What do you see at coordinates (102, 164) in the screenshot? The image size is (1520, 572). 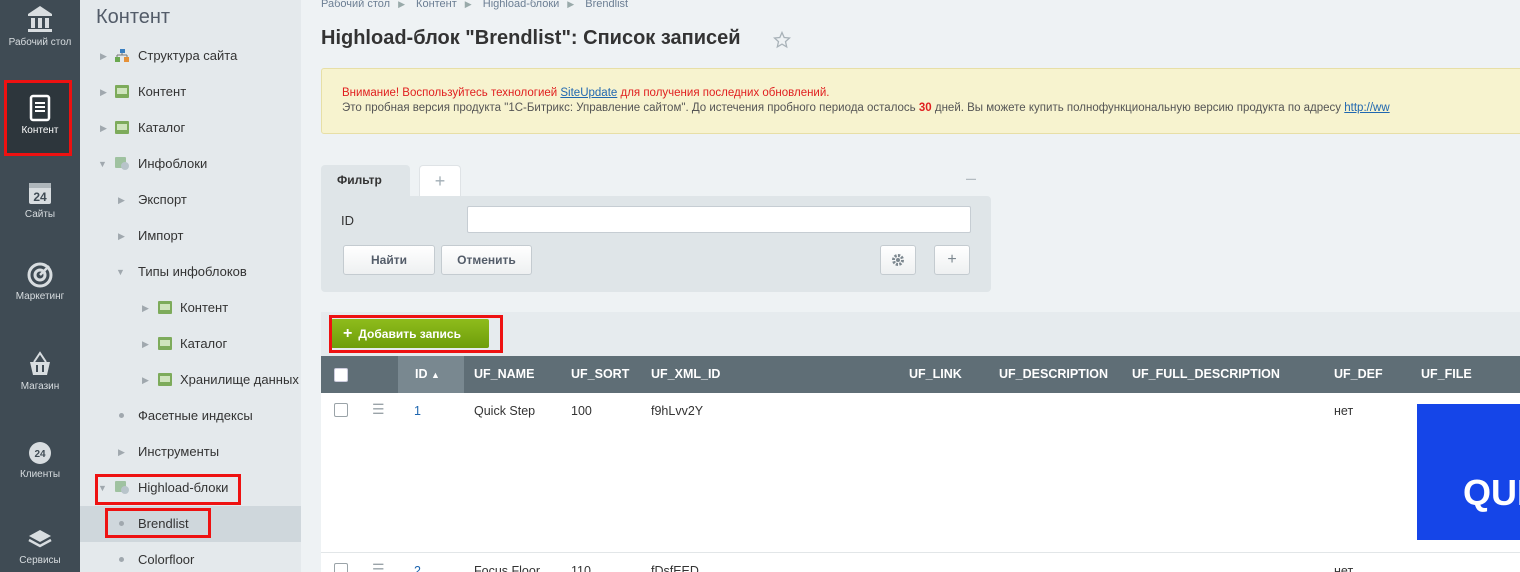 I see `chevron-down-icon: ▼` at bounding box center [102, 164].